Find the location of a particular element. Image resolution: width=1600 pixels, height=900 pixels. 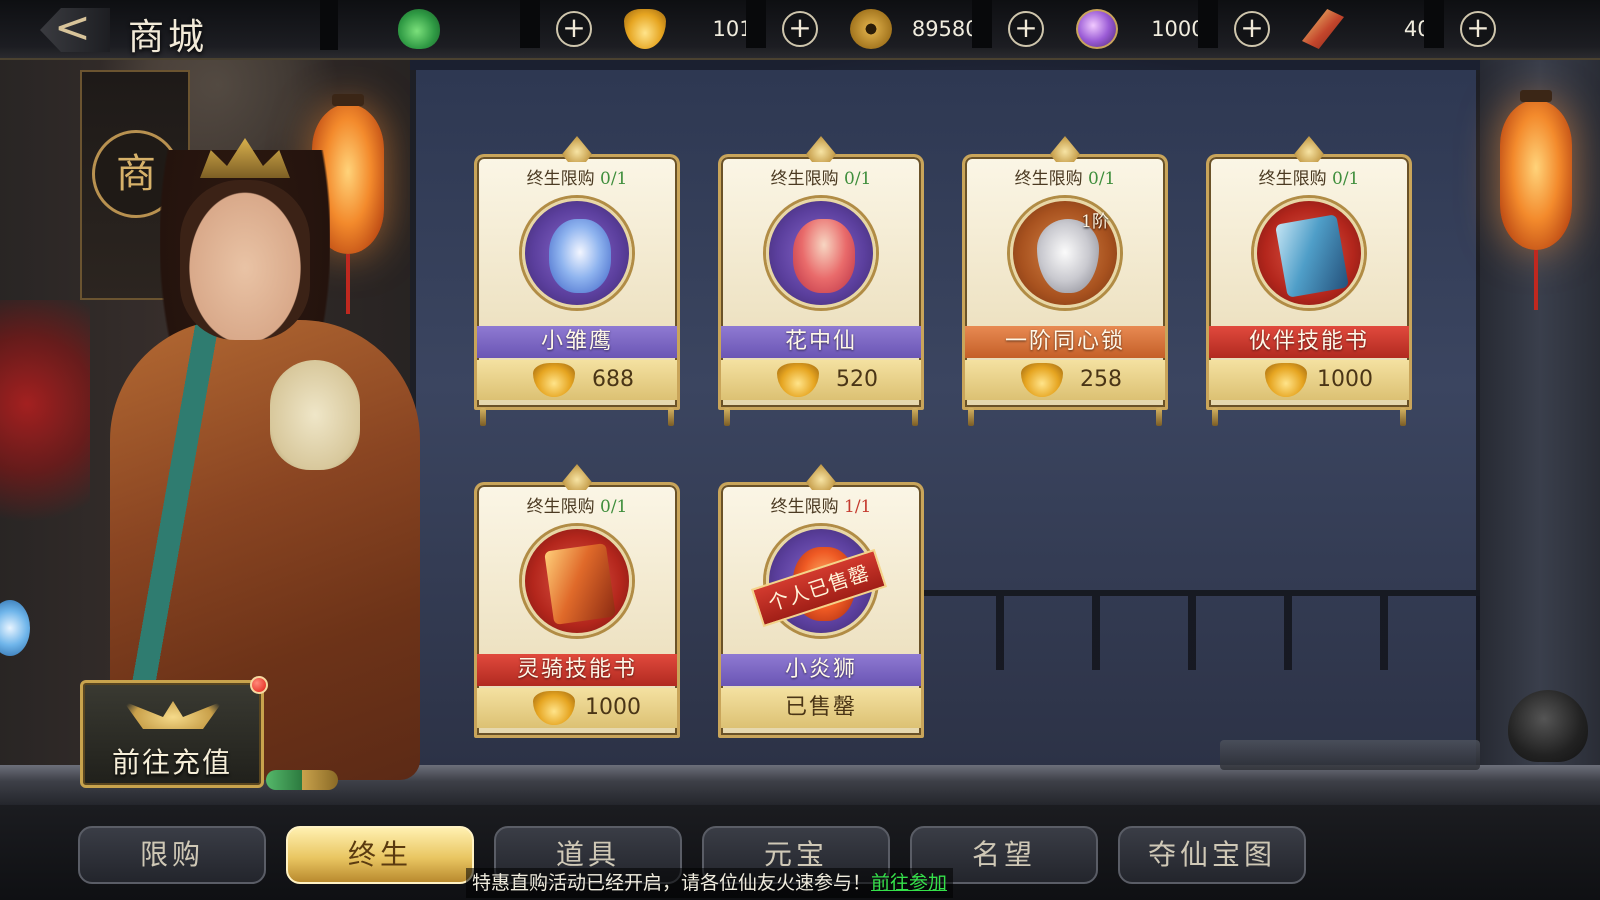

back-arrow-icon: < is located at coordinates (72, 27).